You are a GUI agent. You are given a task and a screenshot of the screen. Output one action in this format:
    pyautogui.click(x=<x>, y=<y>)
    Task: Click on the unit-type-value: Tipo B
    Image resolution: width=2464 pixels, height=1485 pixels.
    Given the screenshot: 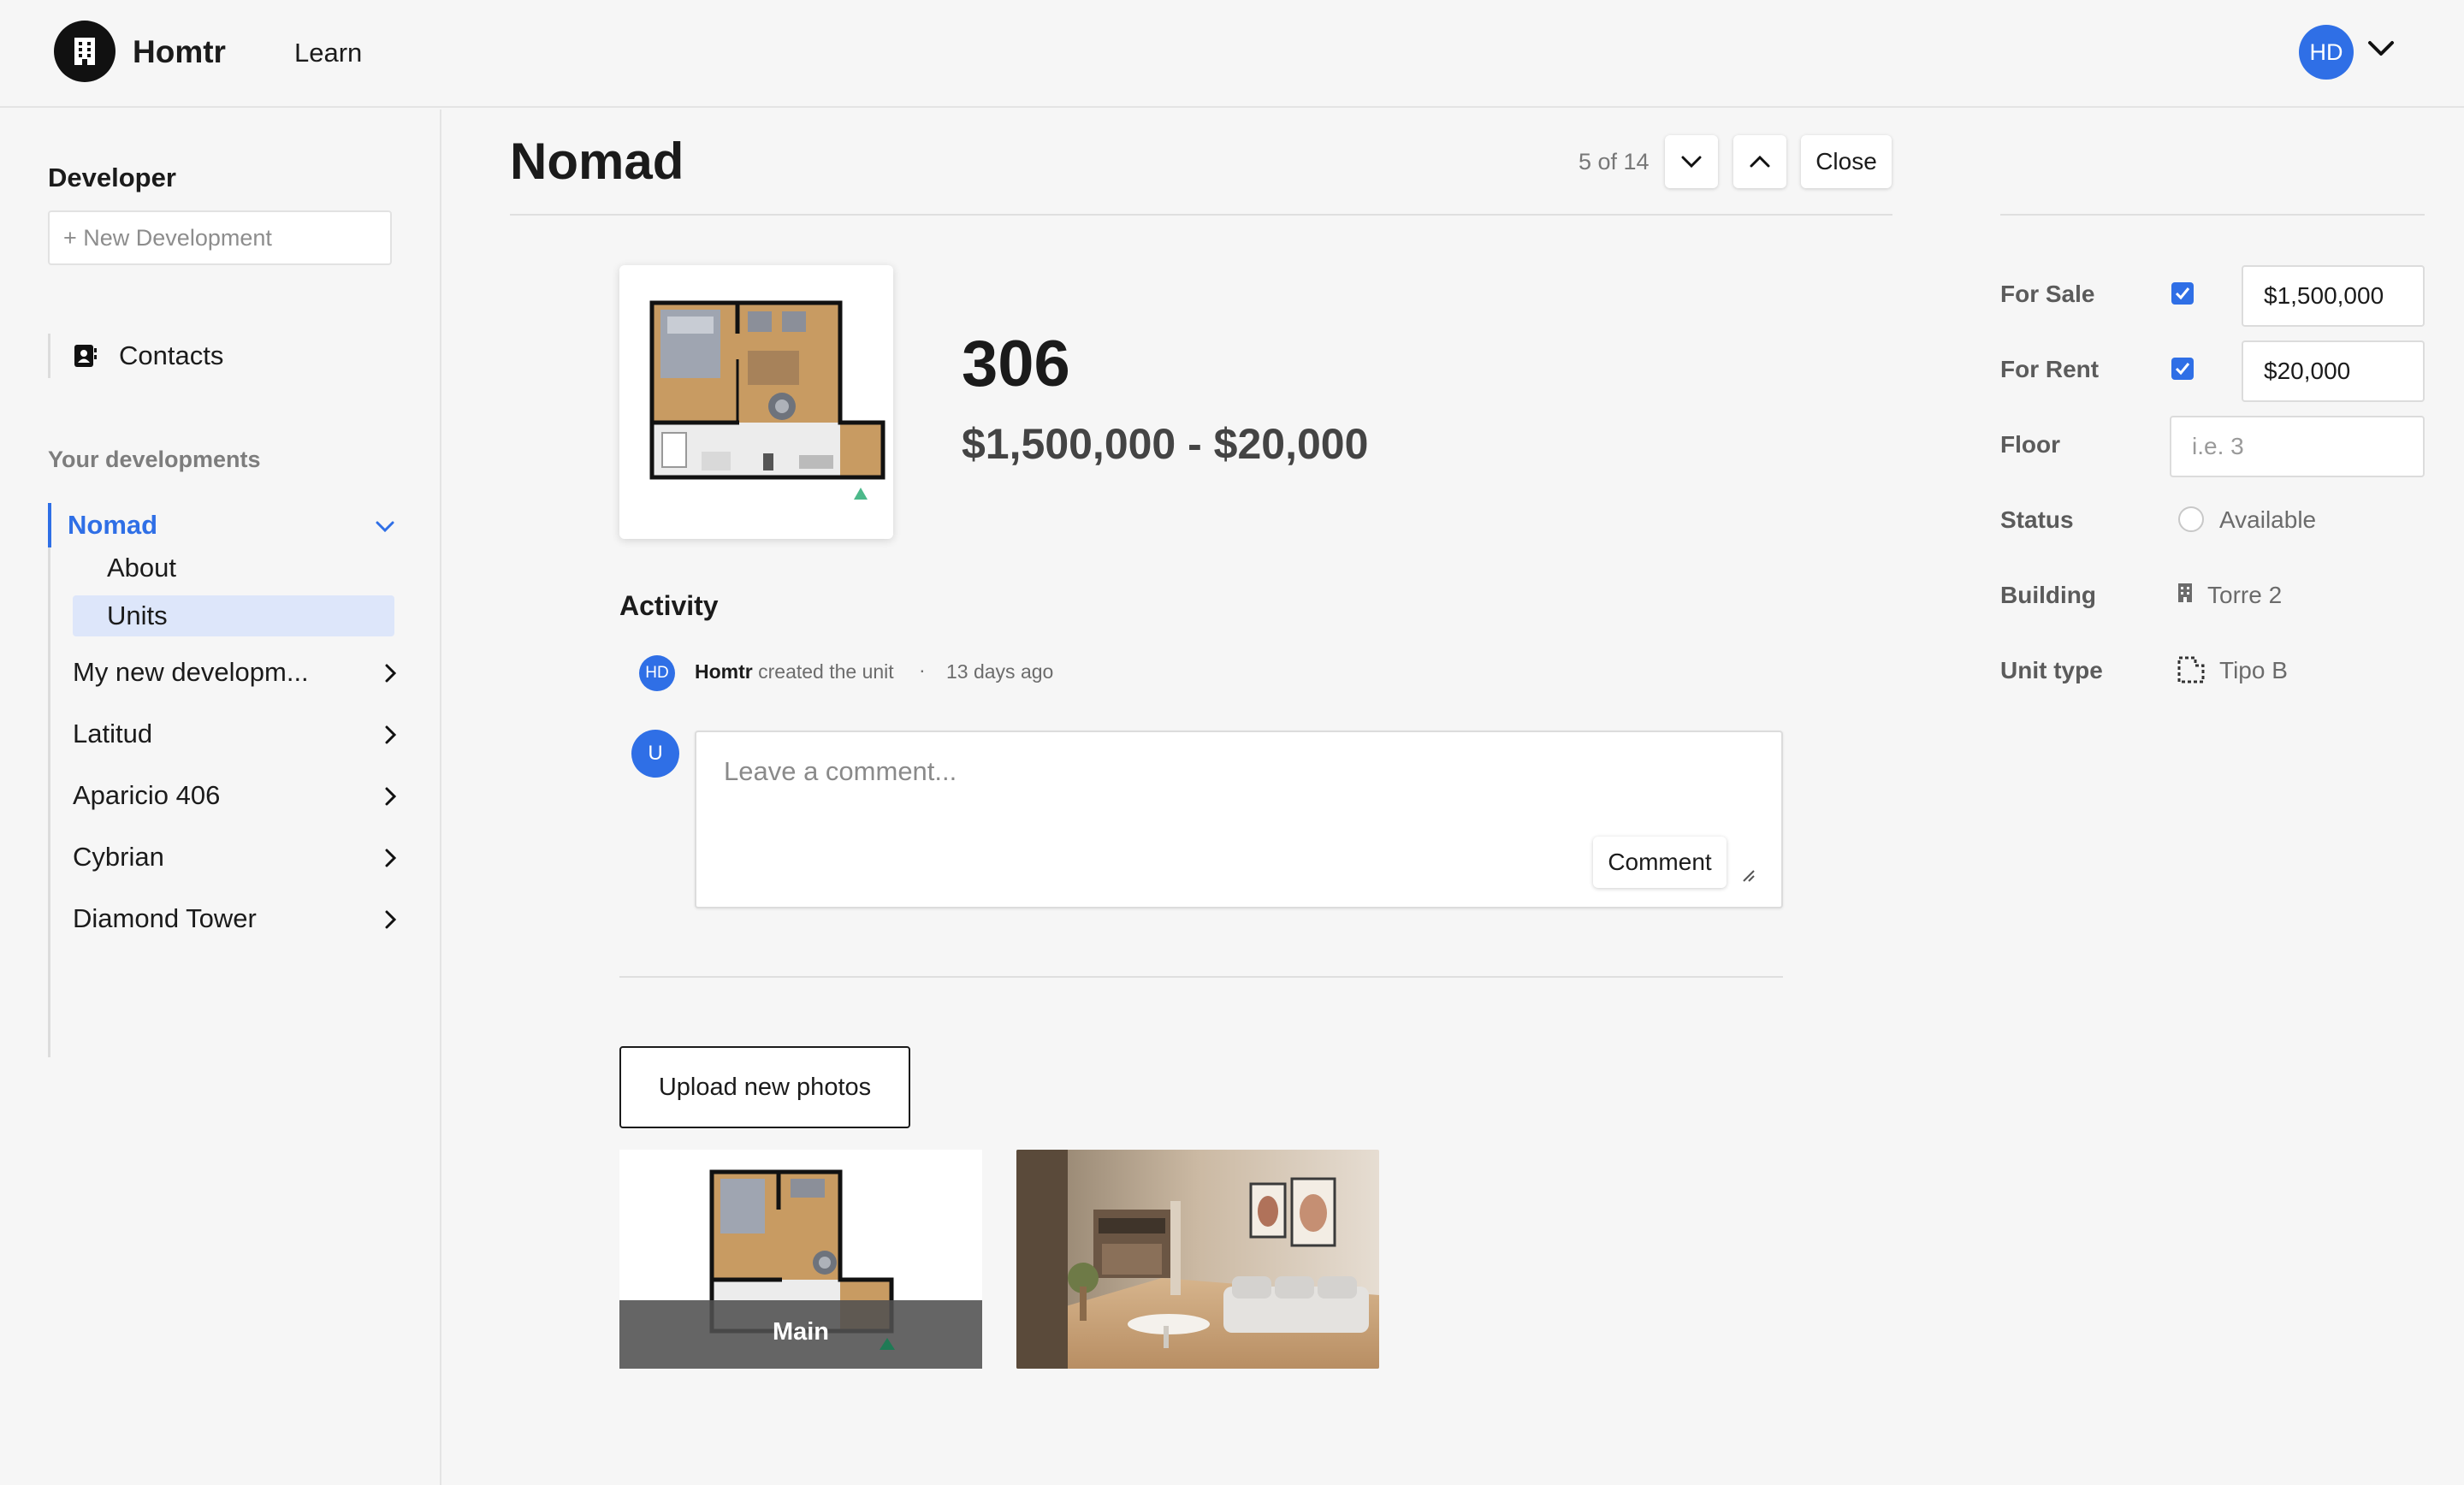 What is the action you would take?
    pyautogui.click(x=2253, y=670)
    